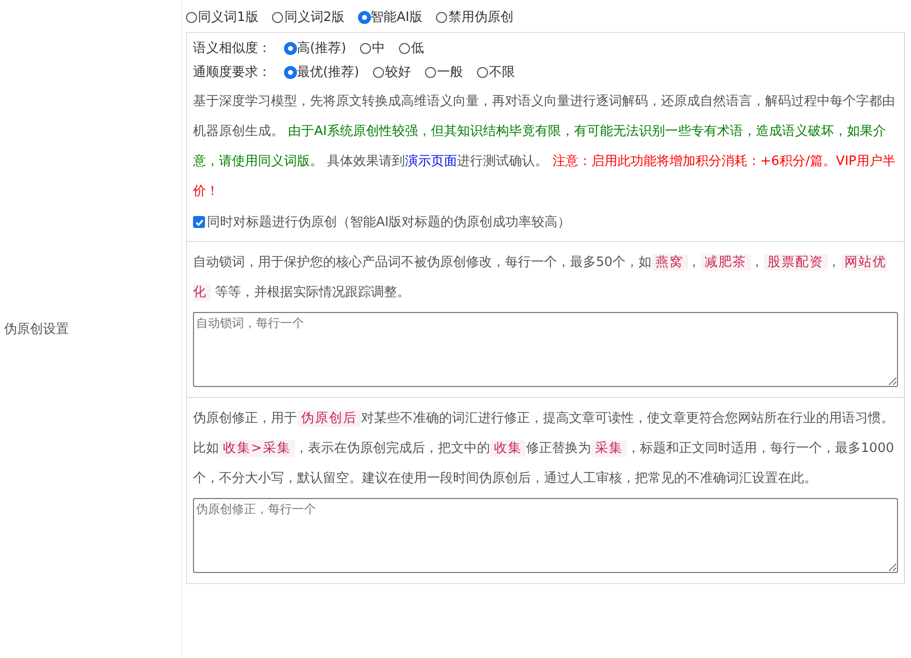 The width and height of the screenshot is (911, 658). What do you see at coordinates (411, 48) in the screenshot?
I see `setting-option: 低` at bounding box center [411, 48].